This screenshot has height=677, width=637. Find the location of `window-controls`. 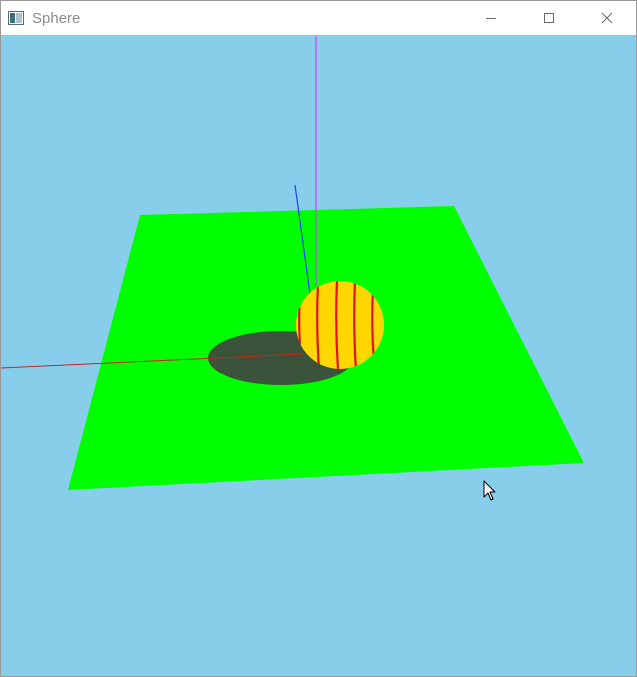

window-controls is located at coordinates (549, 18).